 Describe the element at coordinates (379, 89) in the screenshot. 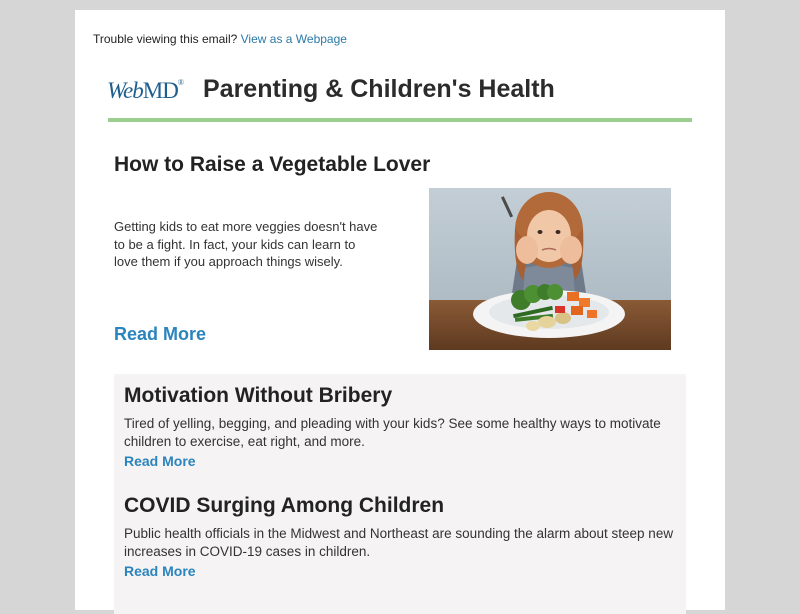

I see `newsletter-title: Parenting & Children's Health` at that location.